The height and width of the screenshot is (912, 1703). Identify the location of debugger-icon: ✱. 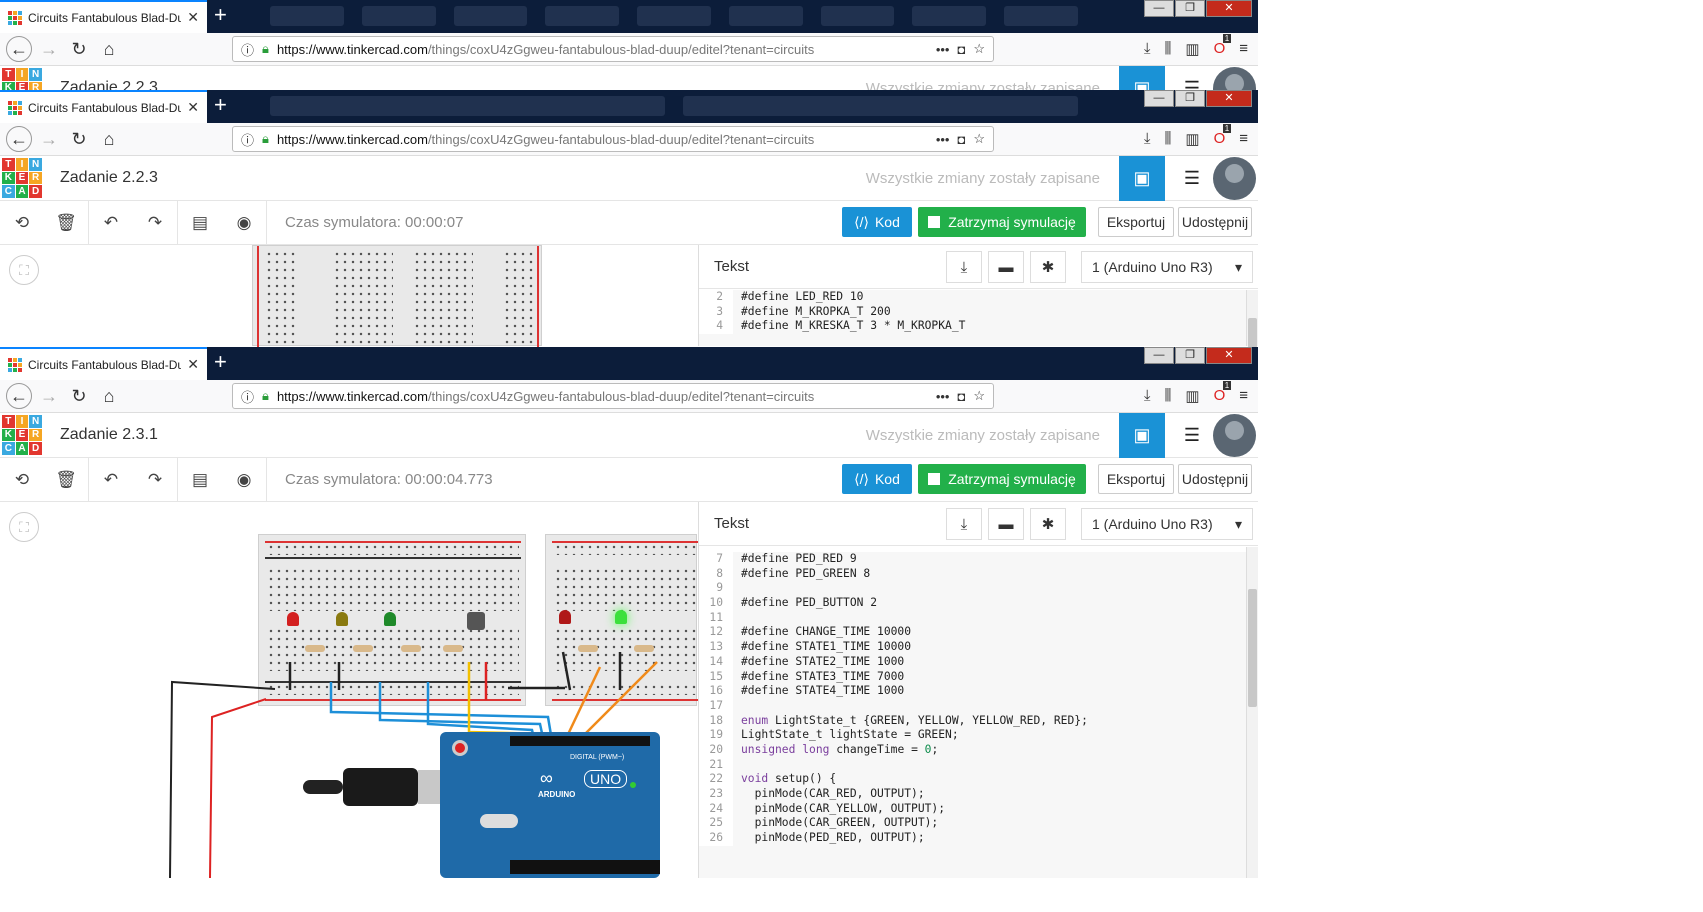
(1048, 267).